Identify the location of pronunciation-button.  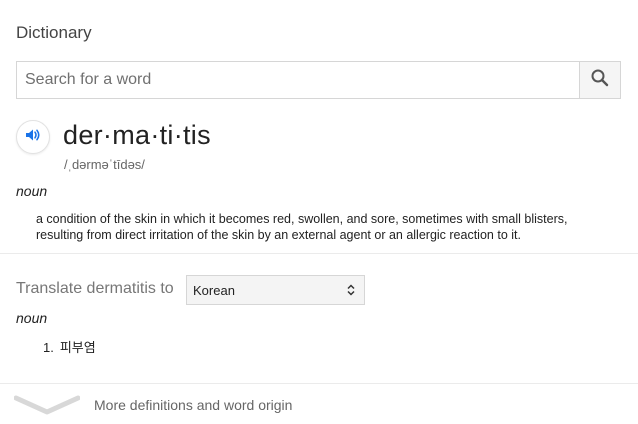
(33, 137).